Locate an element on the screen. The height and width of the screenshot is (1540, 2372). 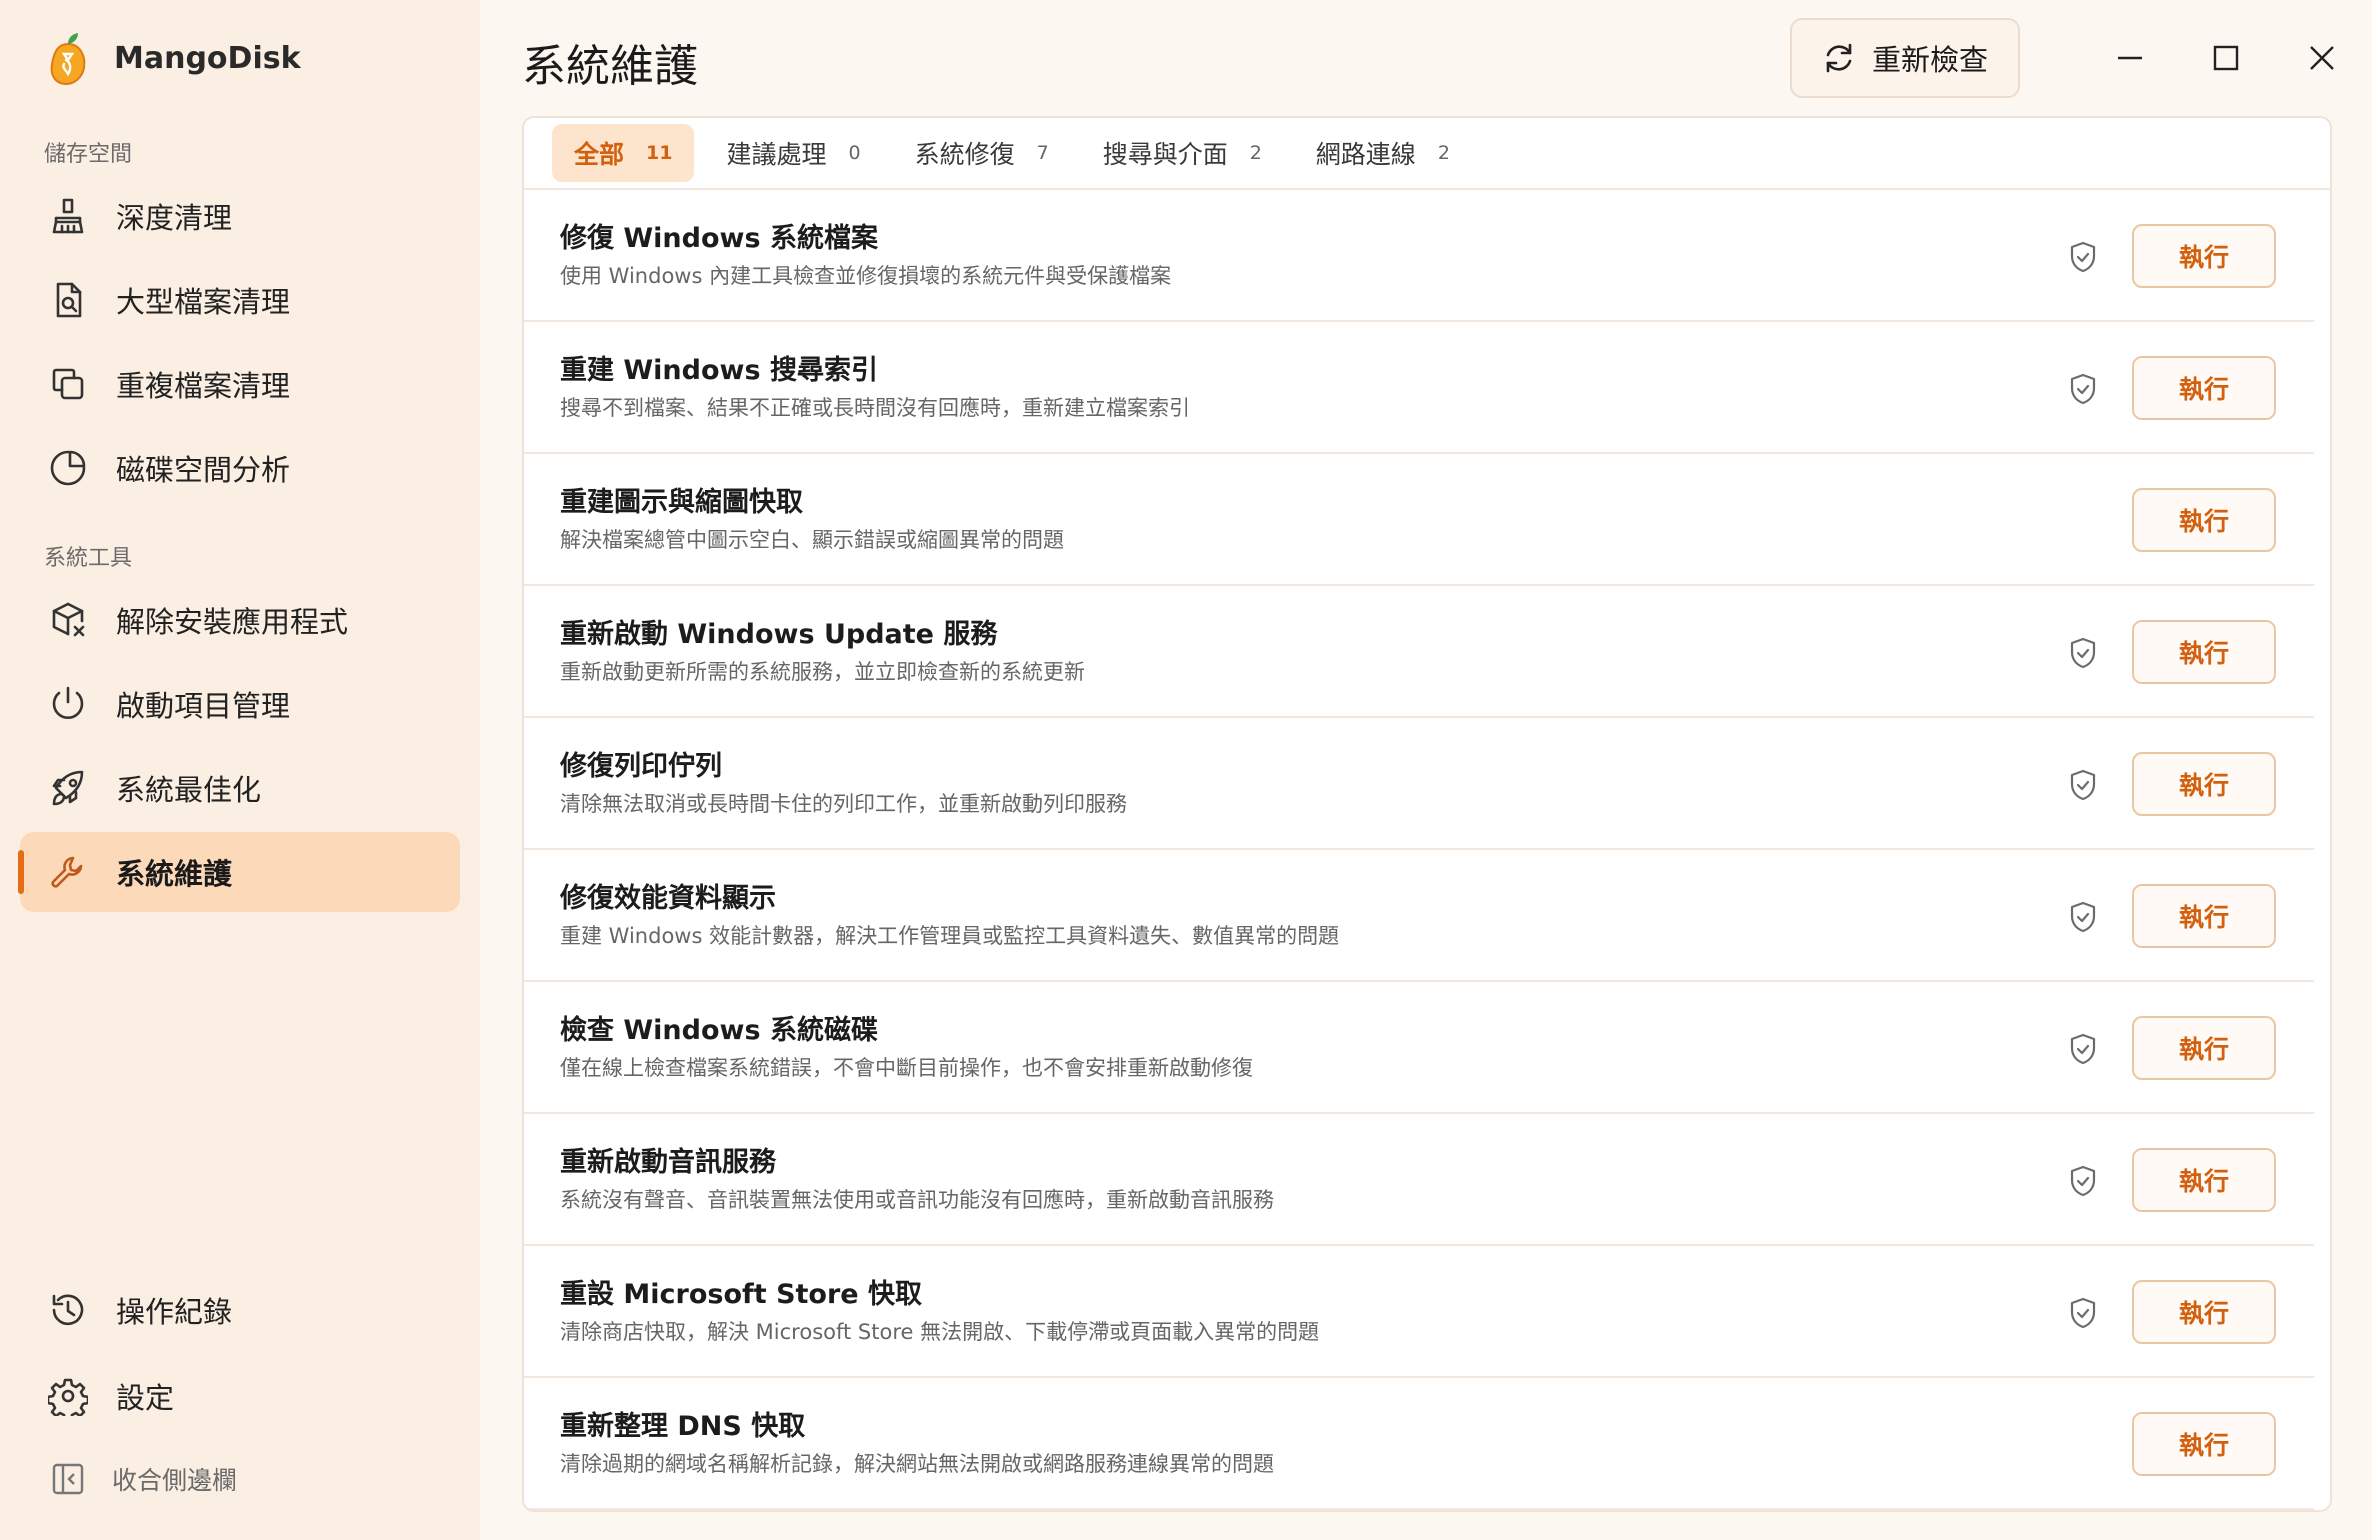
minimize-button is located at coordinates (2130, 58).